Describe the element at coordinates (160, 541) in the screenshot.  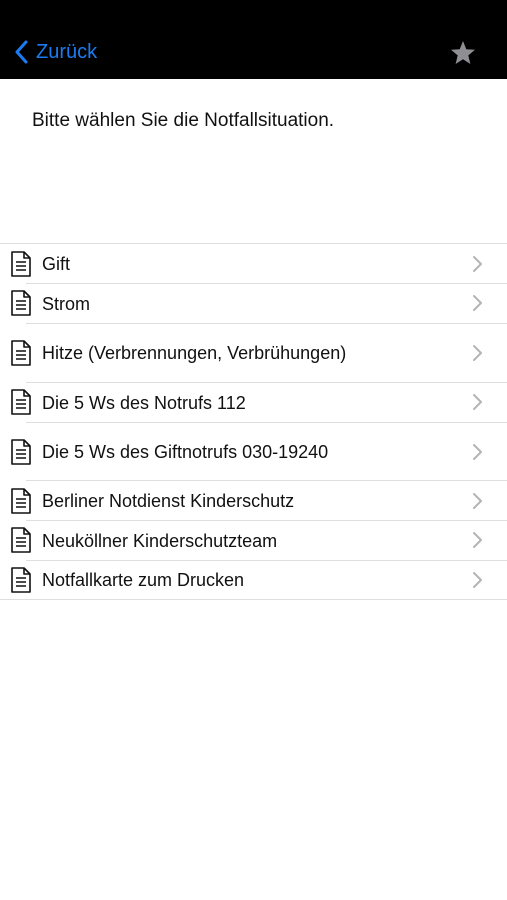
I see `list-item-label: Neuköllner Kinderschutzteam` at that location.